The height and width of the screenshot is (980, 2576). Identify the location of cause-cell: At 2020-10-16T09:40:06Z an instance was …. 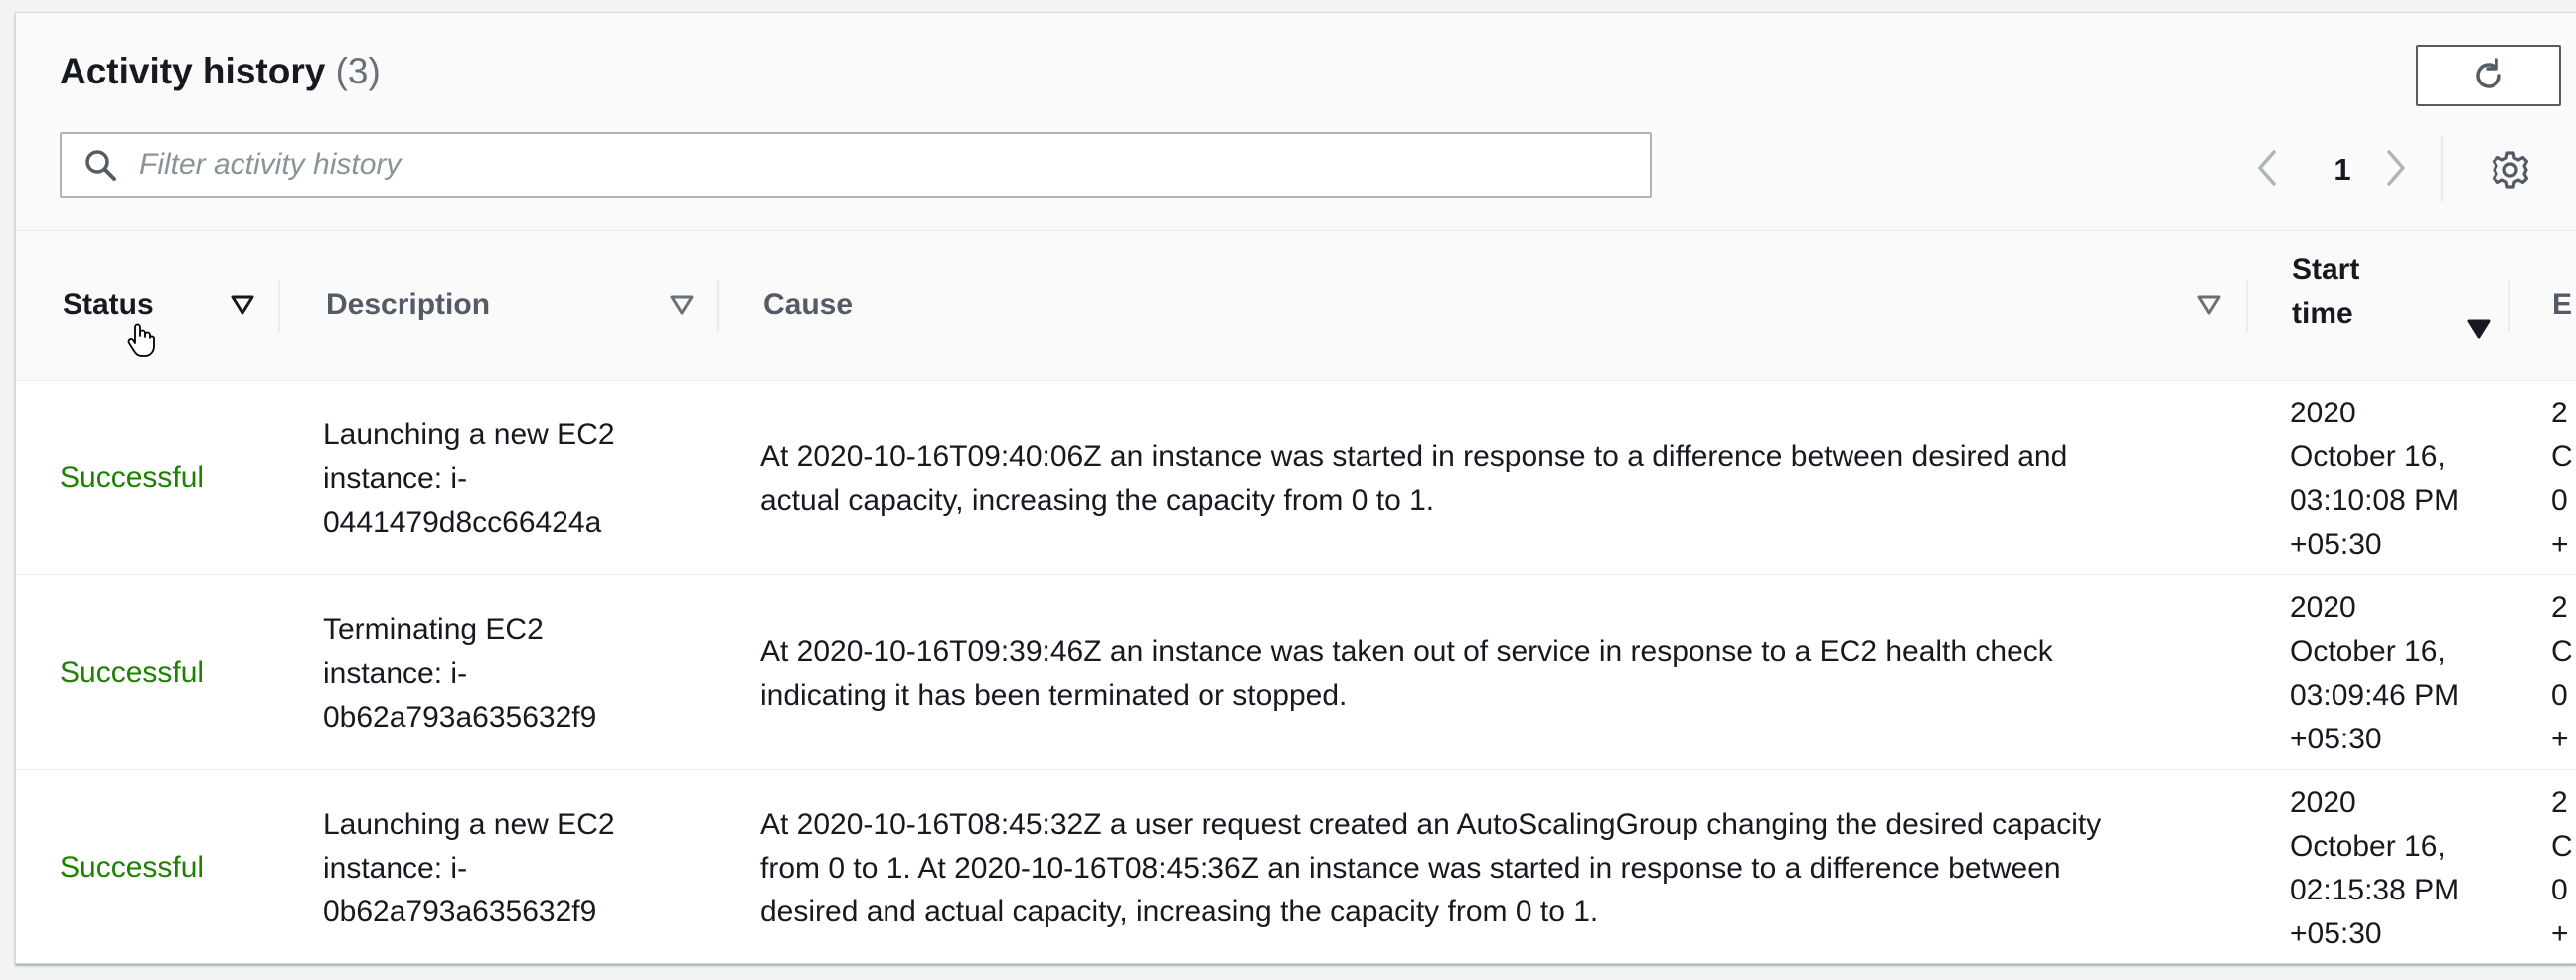
(1413, 479).